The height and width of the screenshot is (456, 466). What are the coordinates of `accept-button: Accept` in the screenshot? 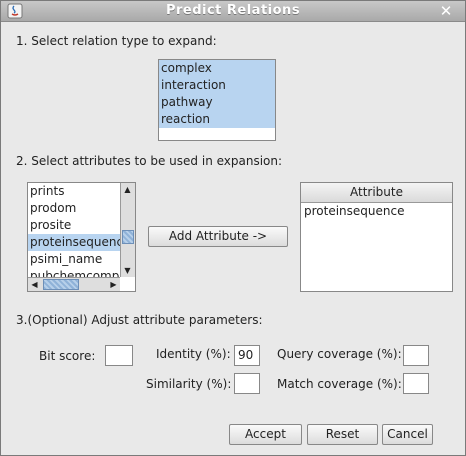 It's located at (265, 434).